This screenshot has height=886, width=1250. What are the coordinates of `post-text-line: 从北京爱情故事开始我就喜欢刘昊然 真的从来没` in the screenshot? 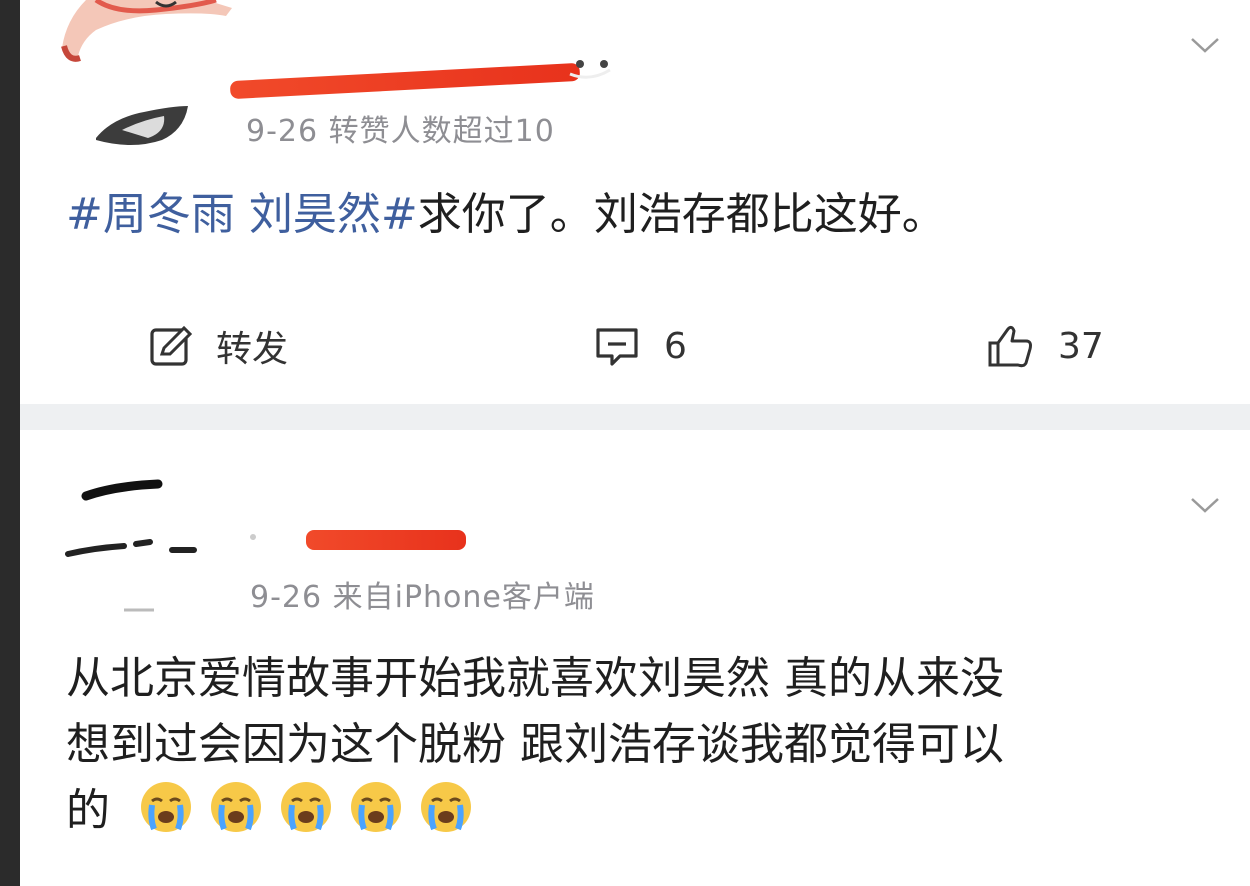 It's located at (535, 678).